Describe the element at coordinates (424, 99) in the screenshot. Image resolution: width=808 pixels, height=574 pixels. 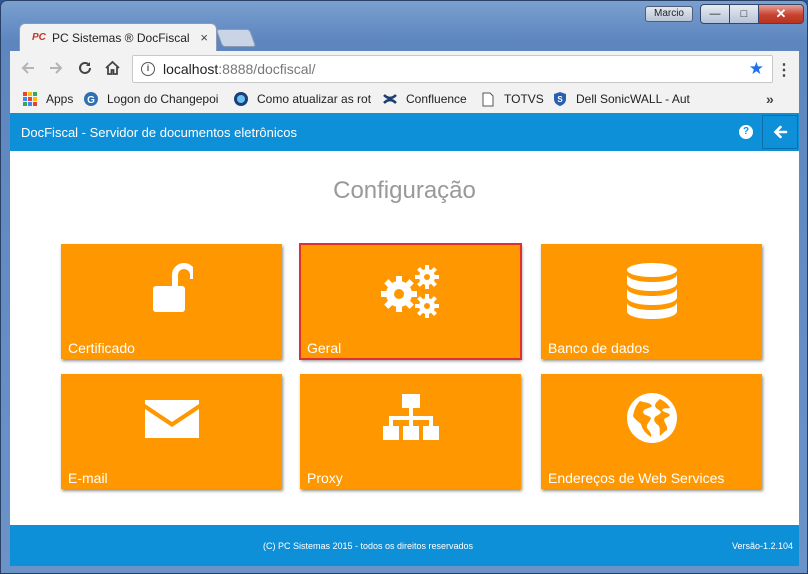
I see `bookmark-confluence: Confluence` at that location.